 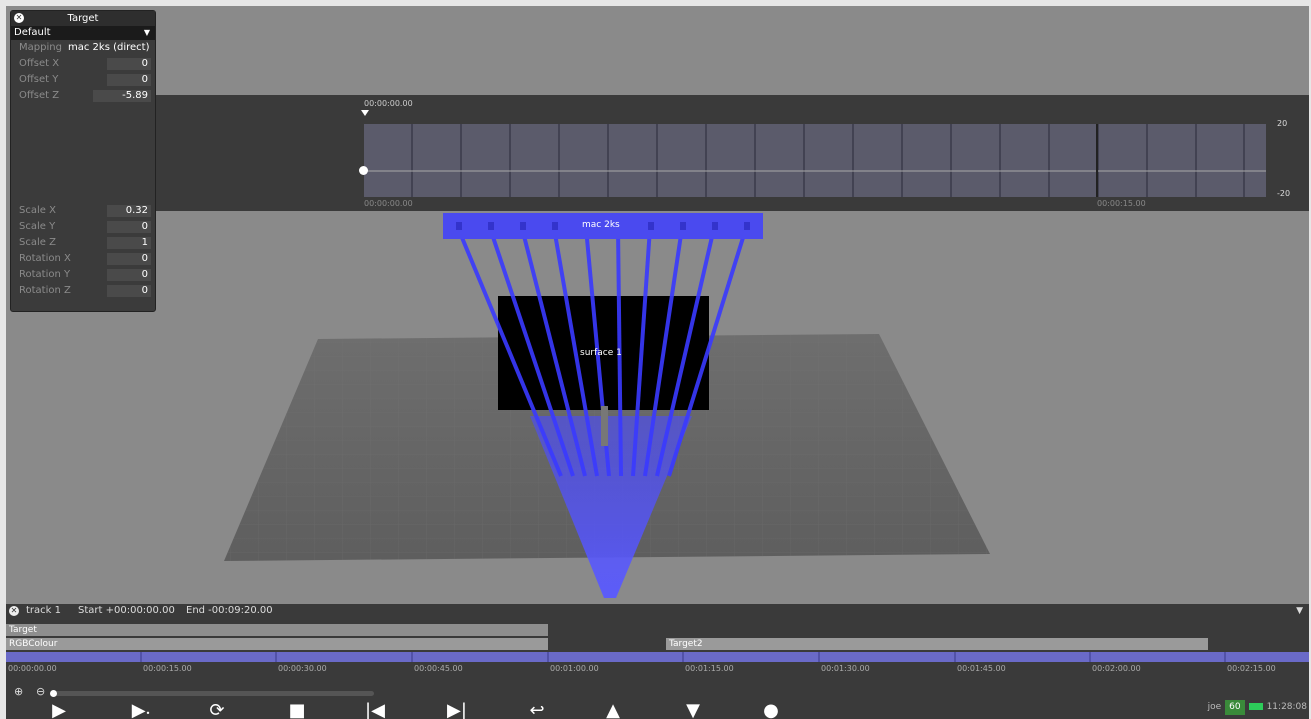 I want to click on rotation-y-field: 0, so click(x=129, y=275).